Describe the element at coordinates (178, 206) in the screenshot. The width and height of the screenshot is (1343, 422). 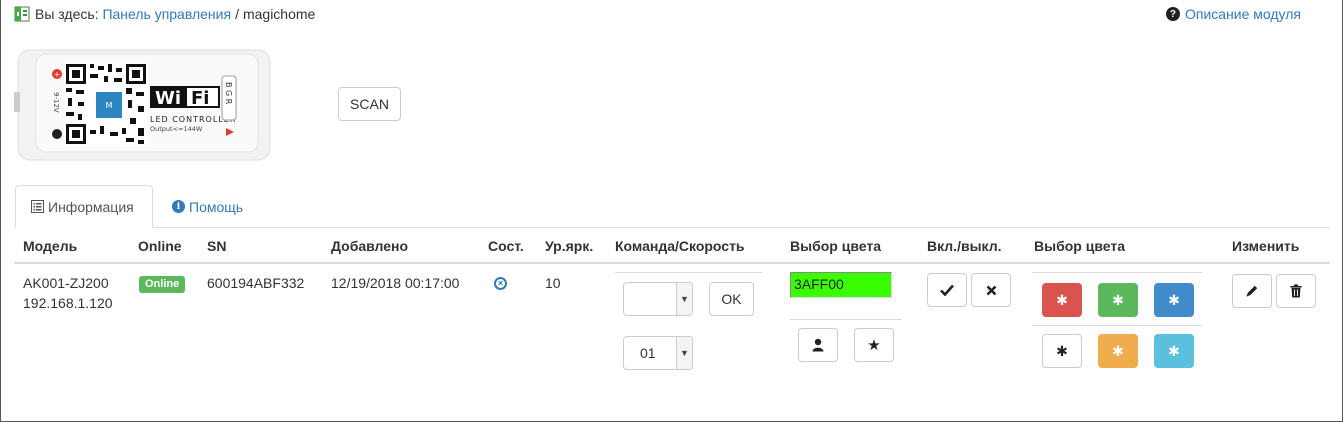
I see `info-circle-icon: i` at that location.